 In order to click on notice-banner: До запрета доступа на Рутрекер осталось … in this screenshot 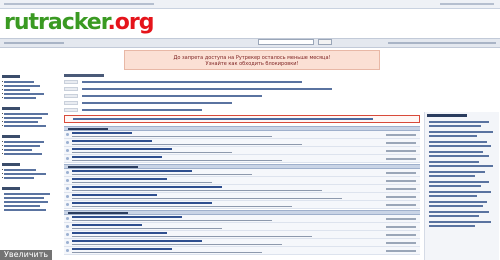, I will do `click(252, 60)`.